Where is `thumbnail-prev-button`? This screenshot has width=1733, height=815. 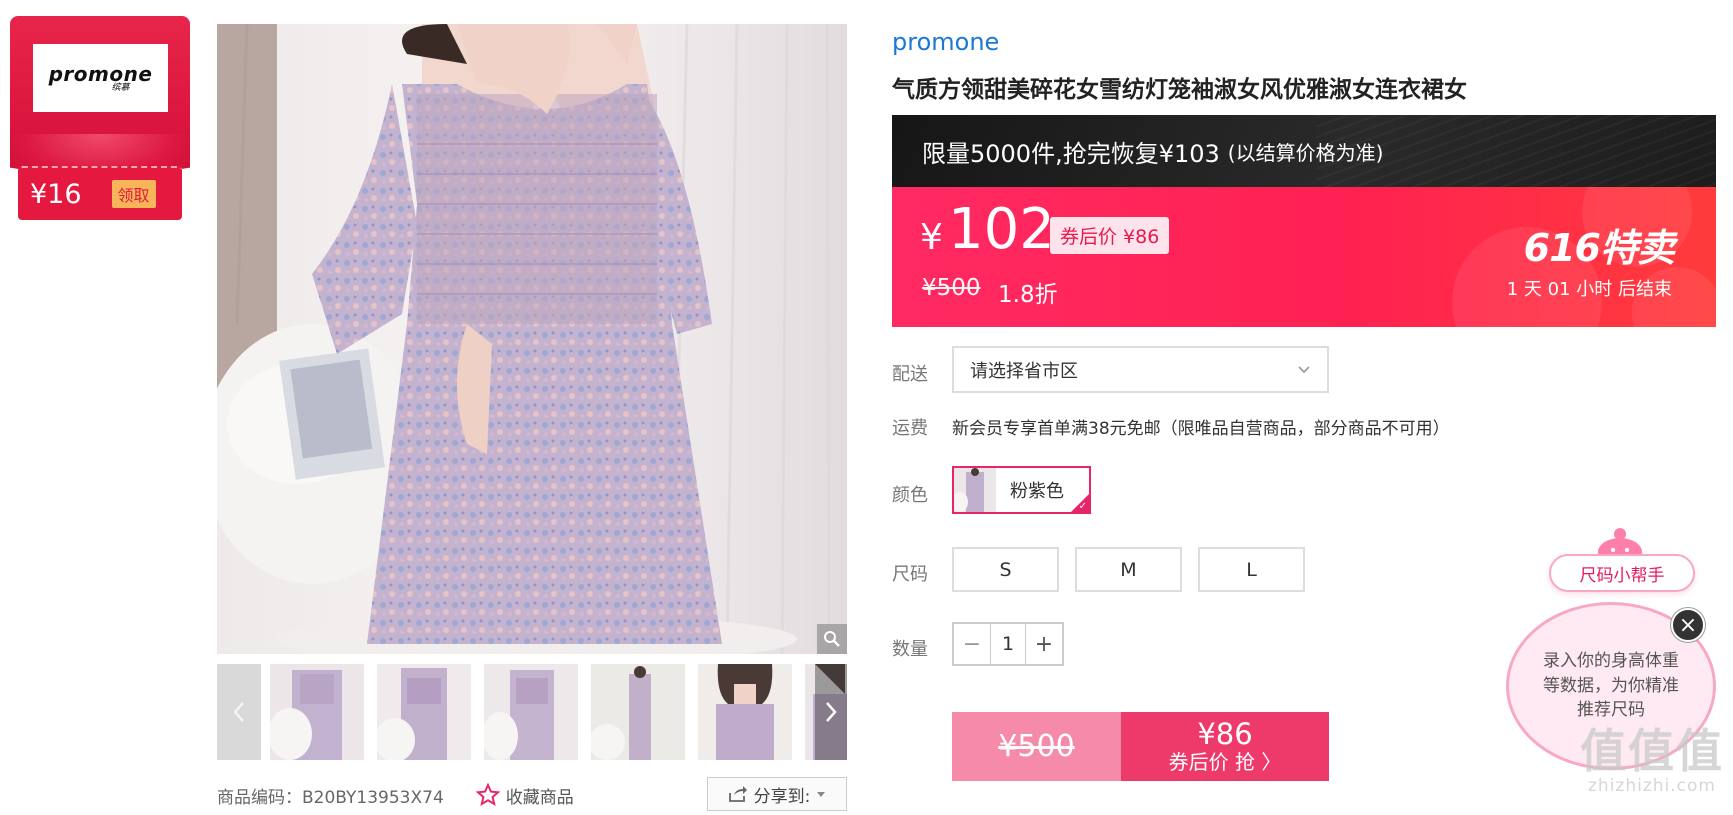
thumbnail-prev-button is located at coordinates (239, 712).